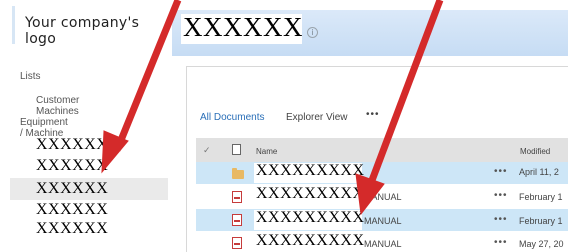 The height and width of the screenshot is (252, 568). I want to click on info-icon: i, so click(312, 32).